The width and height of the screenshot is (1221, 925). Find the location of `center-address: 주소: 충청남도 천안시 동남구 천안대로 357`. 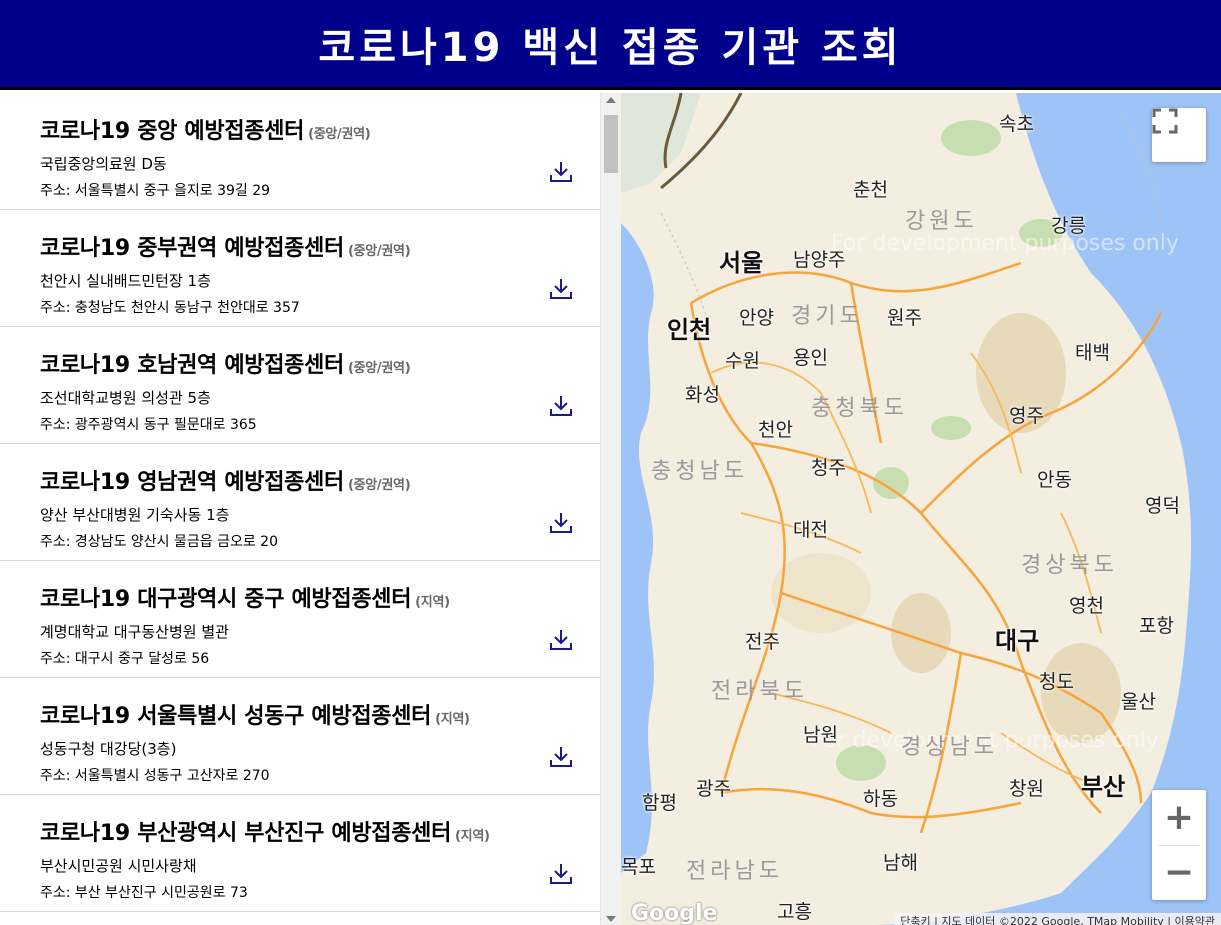

center-address: 주소: 충청남도 천안시 동남구 천안대로 357 is located at coordinates (170, 308).